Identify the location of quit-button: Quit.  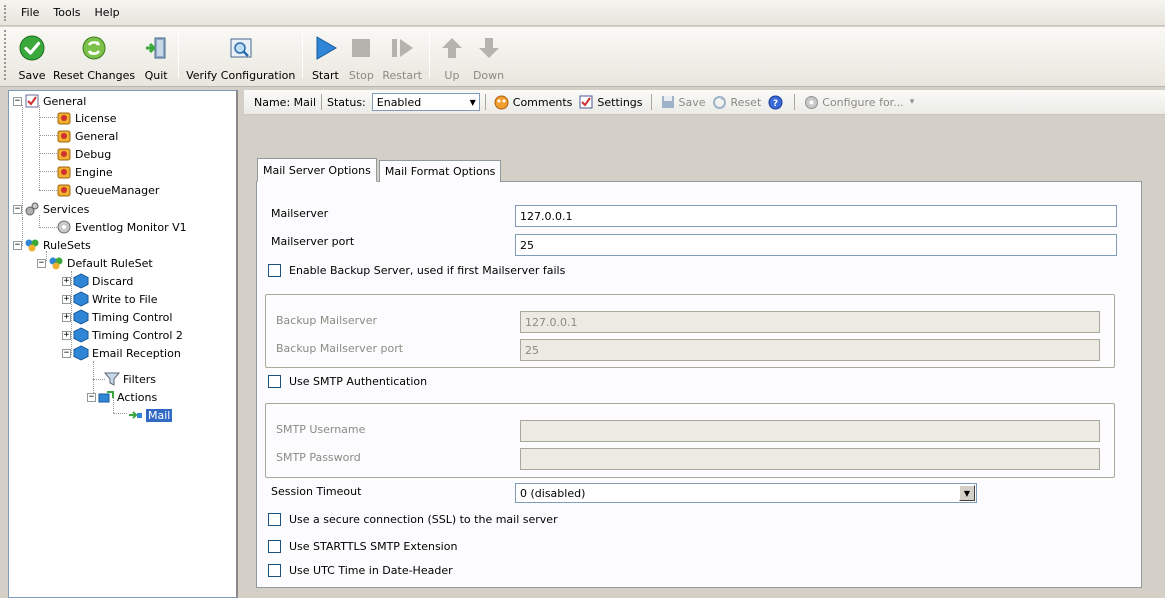
(156, 57).